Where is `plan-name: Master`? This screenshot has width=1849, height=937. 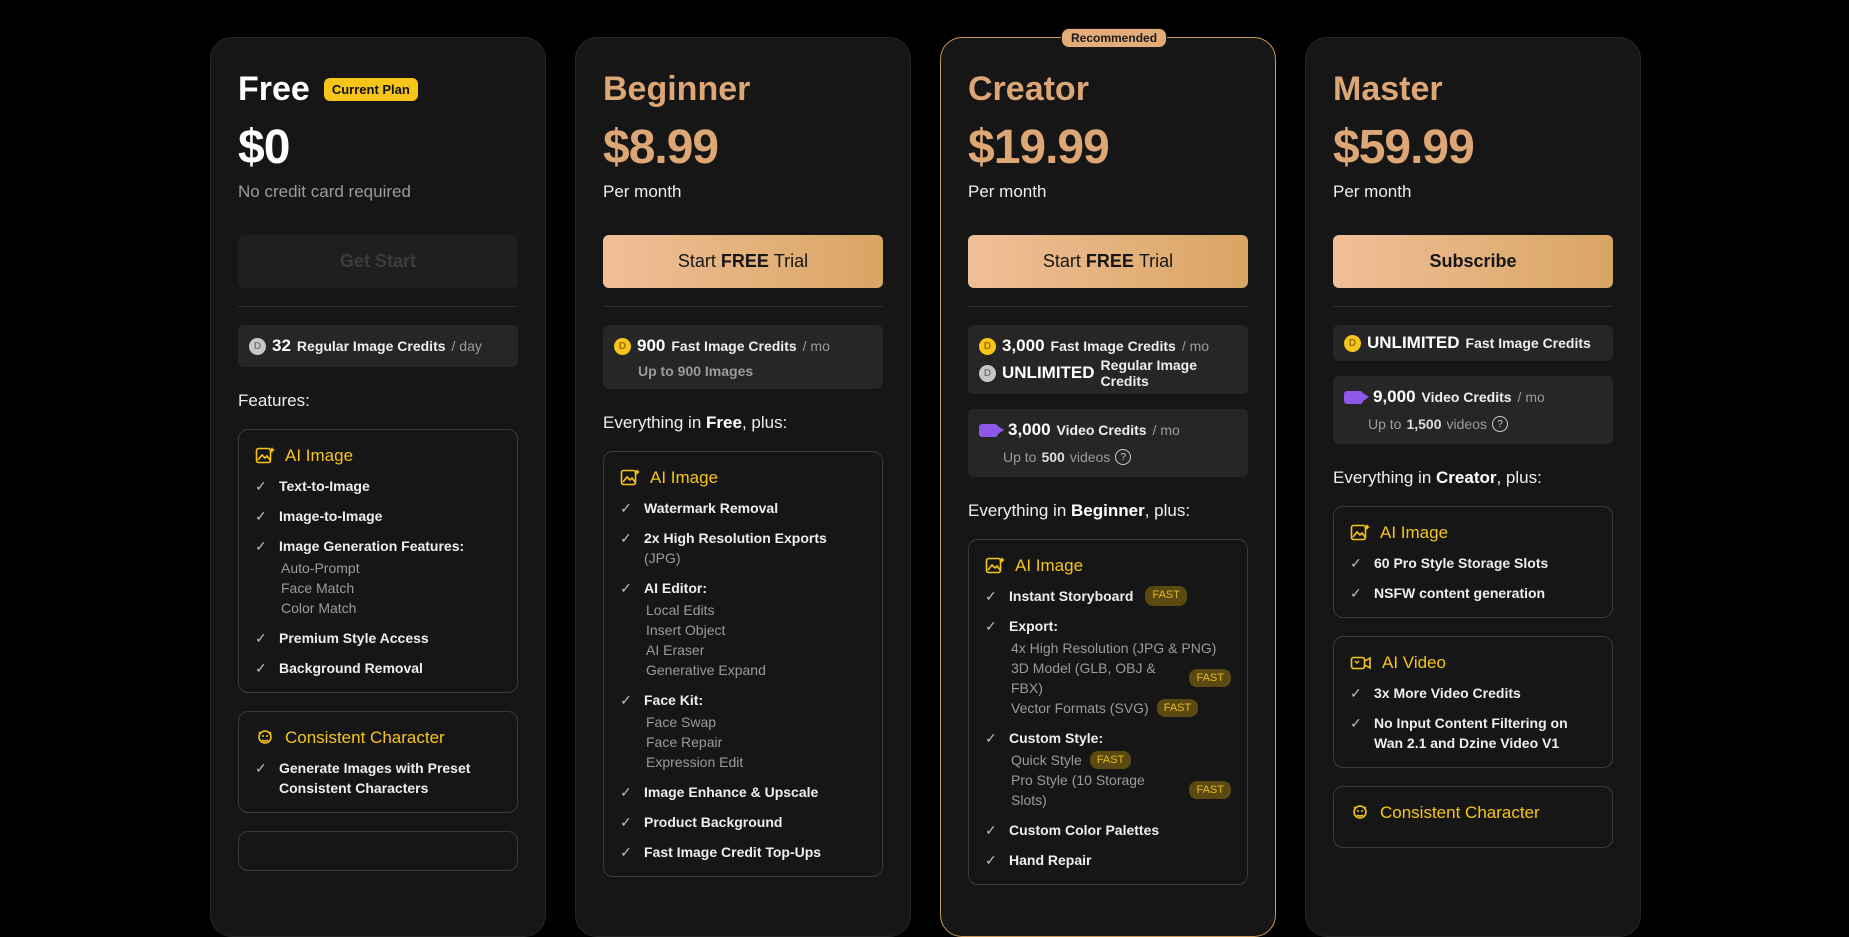 plan-name: Master is located at coordinates (1388, 88).